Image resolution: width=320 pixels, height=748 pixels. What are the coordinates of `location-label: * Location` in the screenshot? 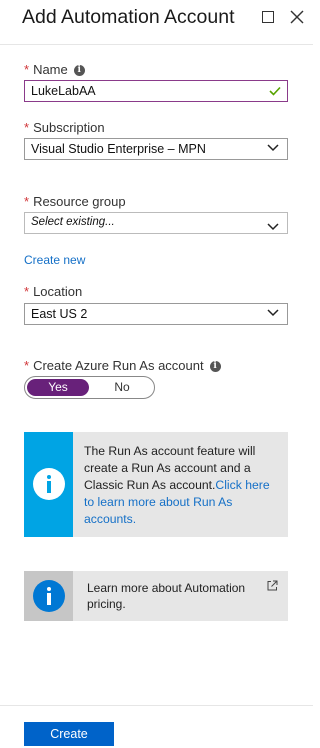 It's located at (53, 291).